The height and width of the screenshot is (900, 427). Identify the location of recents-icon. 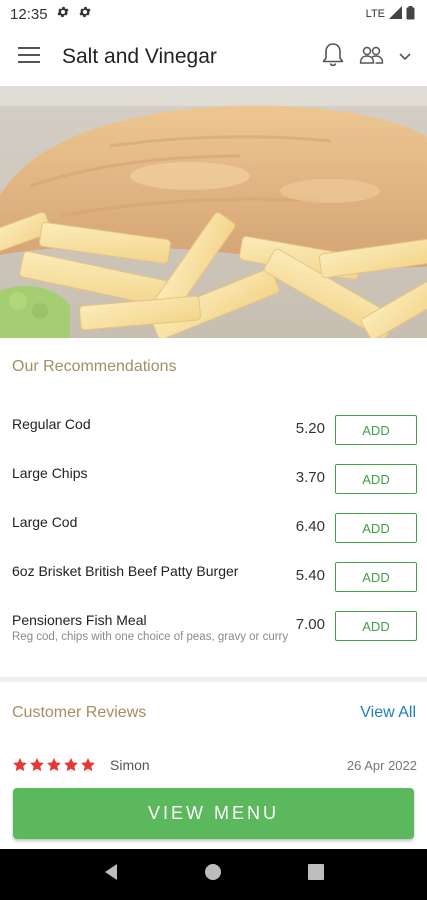
(316, 874).